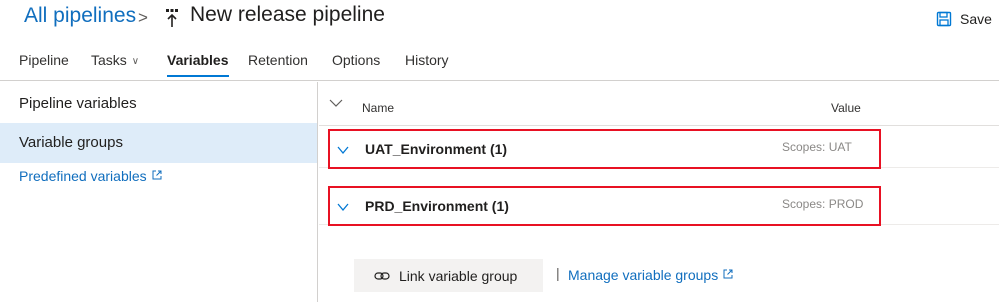  What do you see at coordinates (109, 60) in the screenshot?
I see `tab-tasks-label: Tasks` at bounding box center [109, 60].